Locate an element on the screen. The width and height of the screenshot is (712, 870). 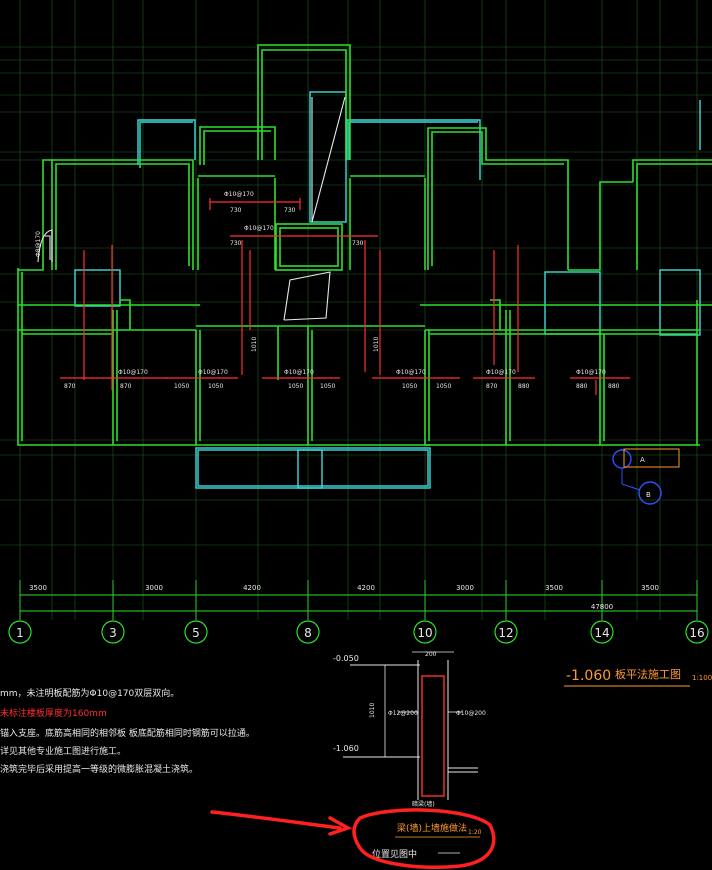
rebar-label-9: Φ8@170 is located at coordinates (38, 244).